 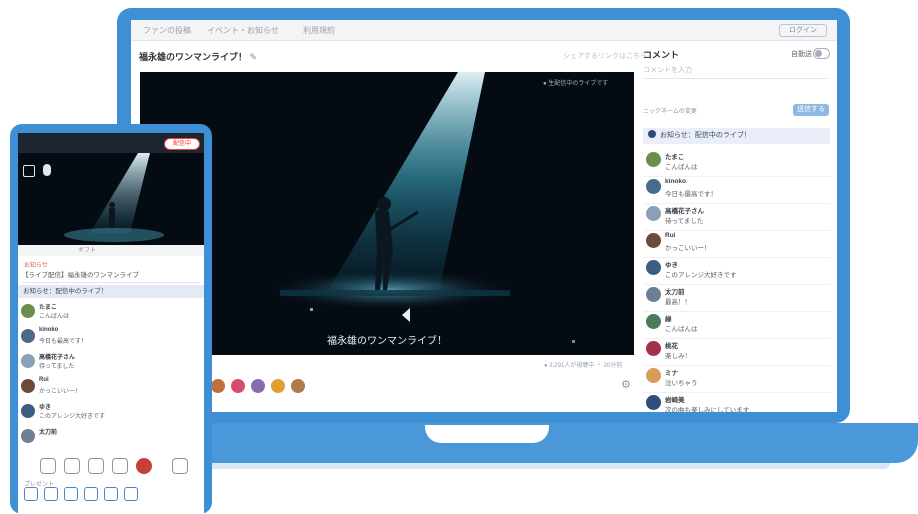 I want to click on comment-author: kinoko, so click(x=675, y=181).